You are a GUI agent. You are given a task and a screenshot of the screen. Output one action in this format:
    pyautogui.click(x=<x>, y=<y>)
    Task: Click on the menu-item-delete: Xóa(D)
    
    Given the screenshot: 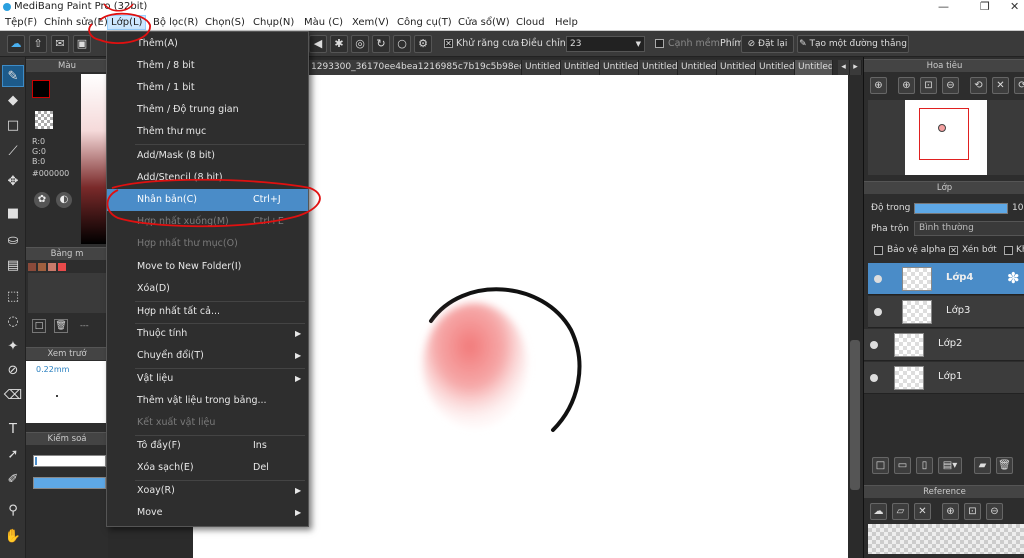 What is the action you would take?
    pyautogui.click(x=207, y=289)
    